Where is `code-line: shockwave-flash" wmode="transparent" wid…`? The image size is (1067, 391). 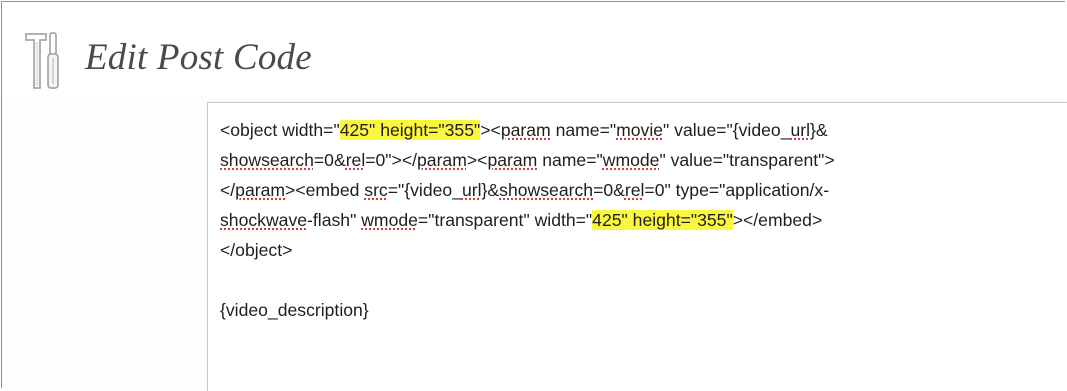 code-line: shockwave-flash" wmode="transparent" wid… is located at coordinates (635, 220).